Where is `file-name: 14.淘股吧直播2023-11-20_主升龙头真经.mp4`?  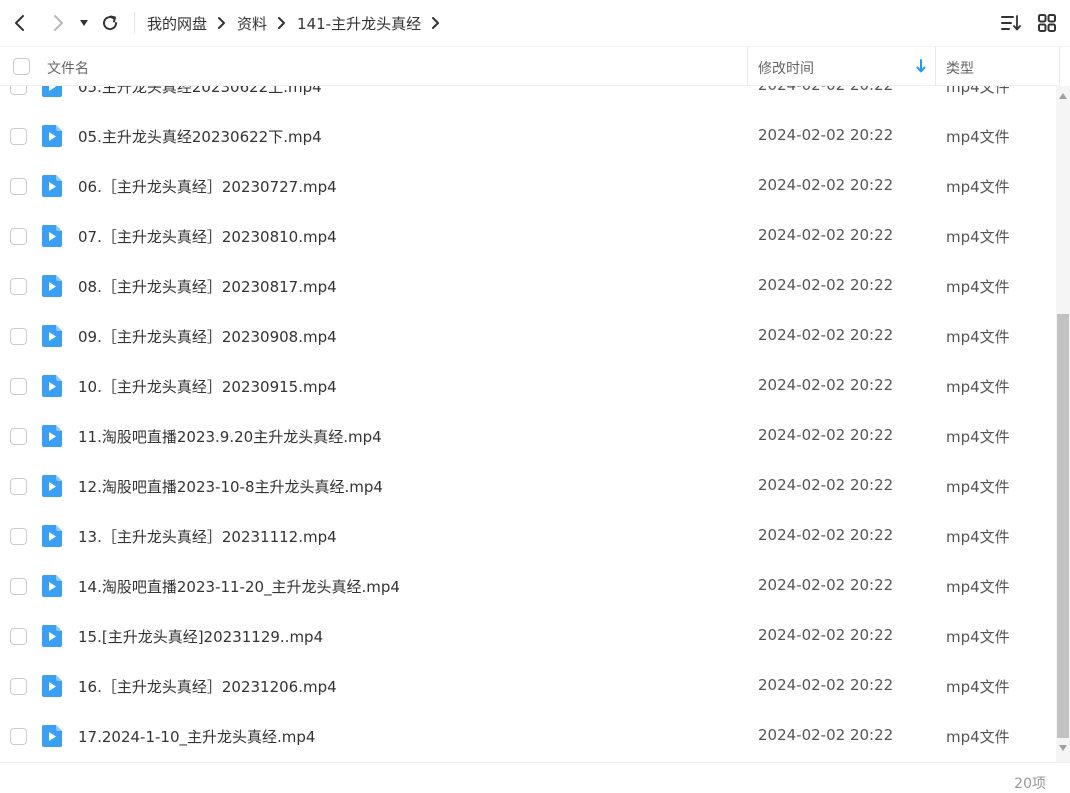 file-name: 14.淘股吧直播2023-11-20_主升龙头真经.mp4 is located at coordinates (239, 586).